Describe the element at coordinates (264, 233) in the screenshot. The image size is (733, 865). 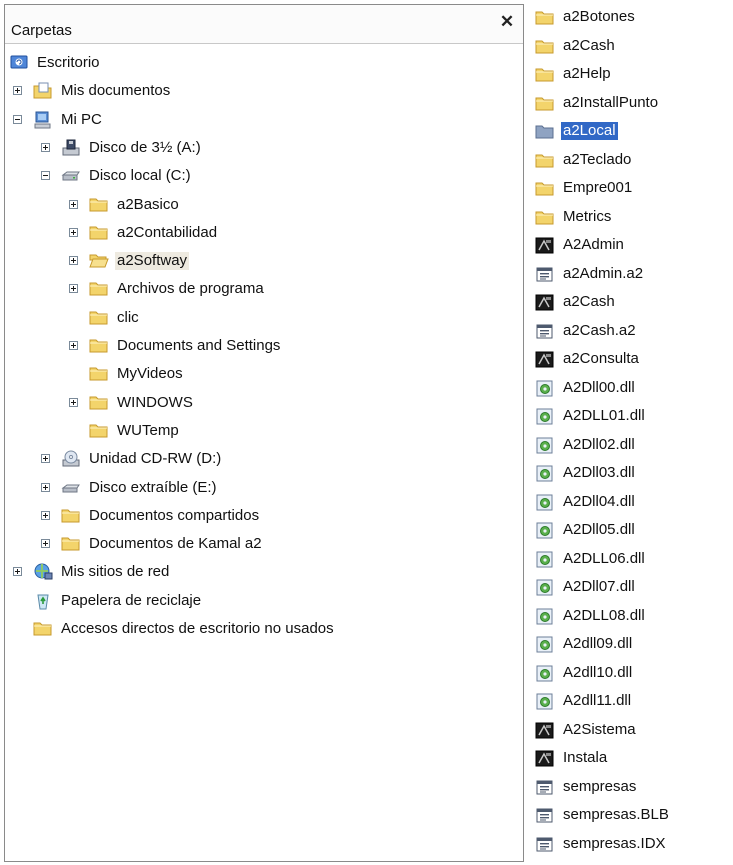
I see `tree-item: a2Contabilidad` at that location.